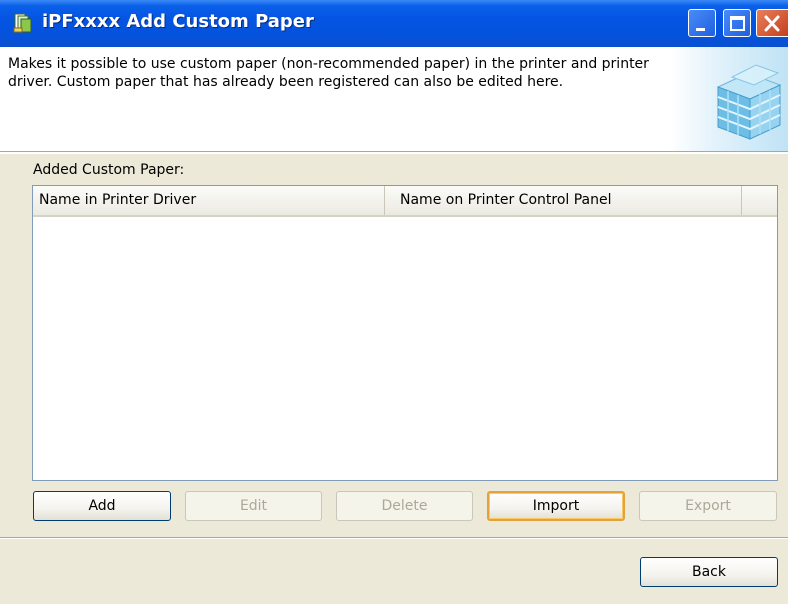 This screenshot has width=788, height=604. Describe the element at coordinates (564, 200) in the screenshot. I see `column-header-panel-name: Name on Printer Control Panel` at that location.